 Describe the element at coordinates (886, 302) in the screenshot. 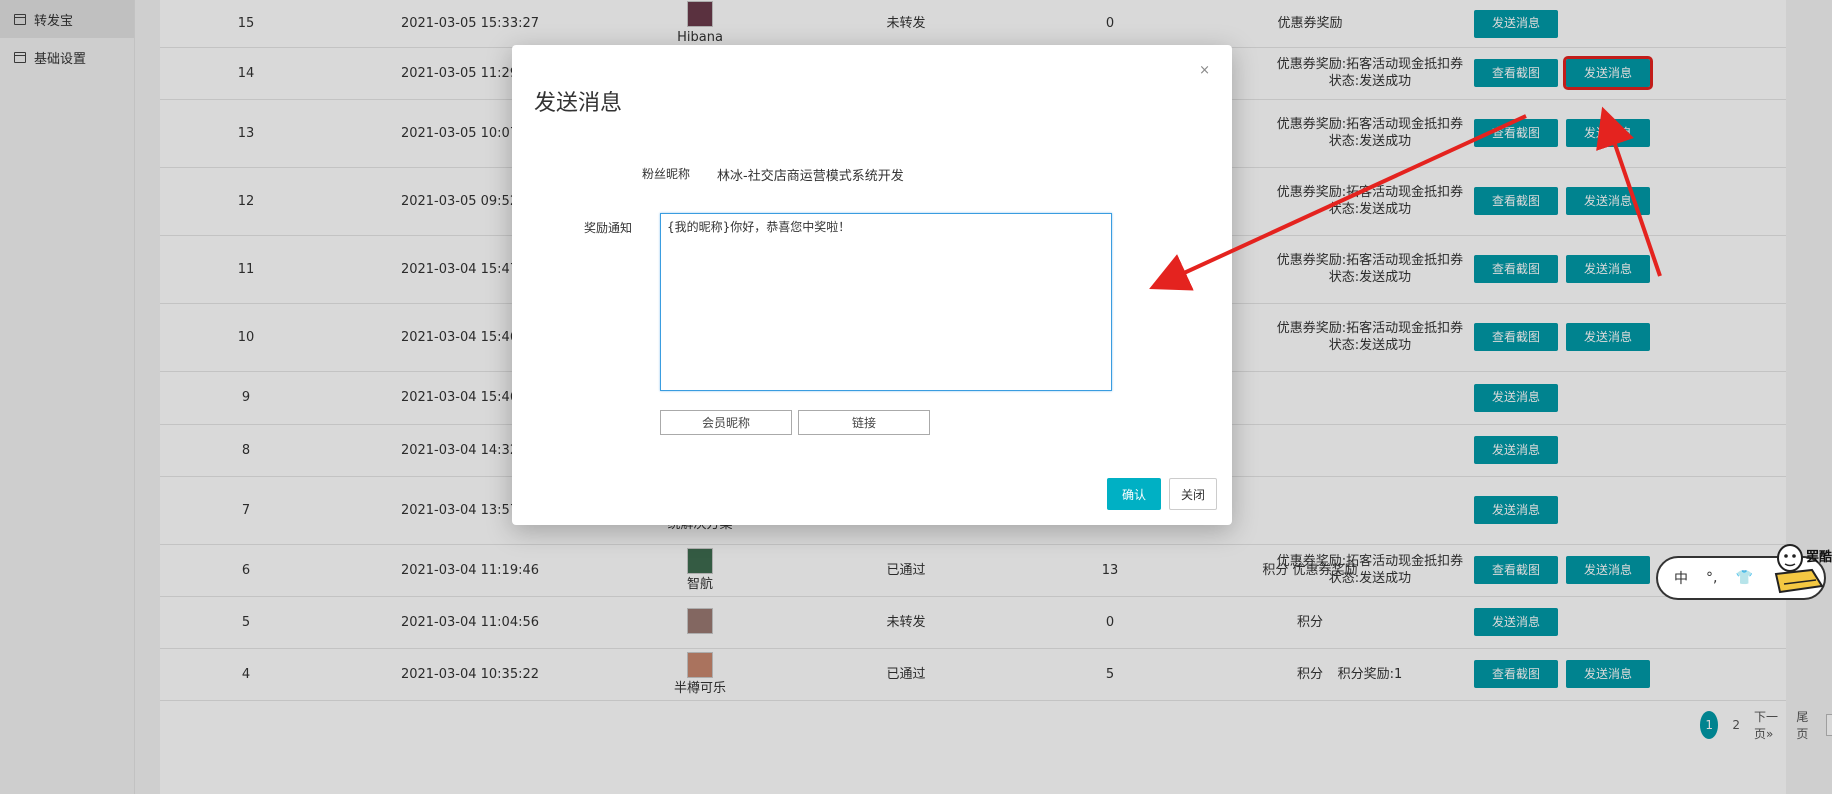

I see `reward-notice-textarea` at that location.